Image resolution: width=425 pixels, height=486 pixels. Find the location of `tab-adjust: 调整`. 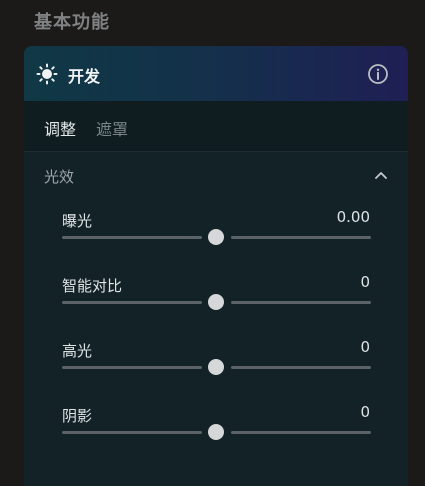

tab-adjust: 调整 is located at coordinates (60, 128).